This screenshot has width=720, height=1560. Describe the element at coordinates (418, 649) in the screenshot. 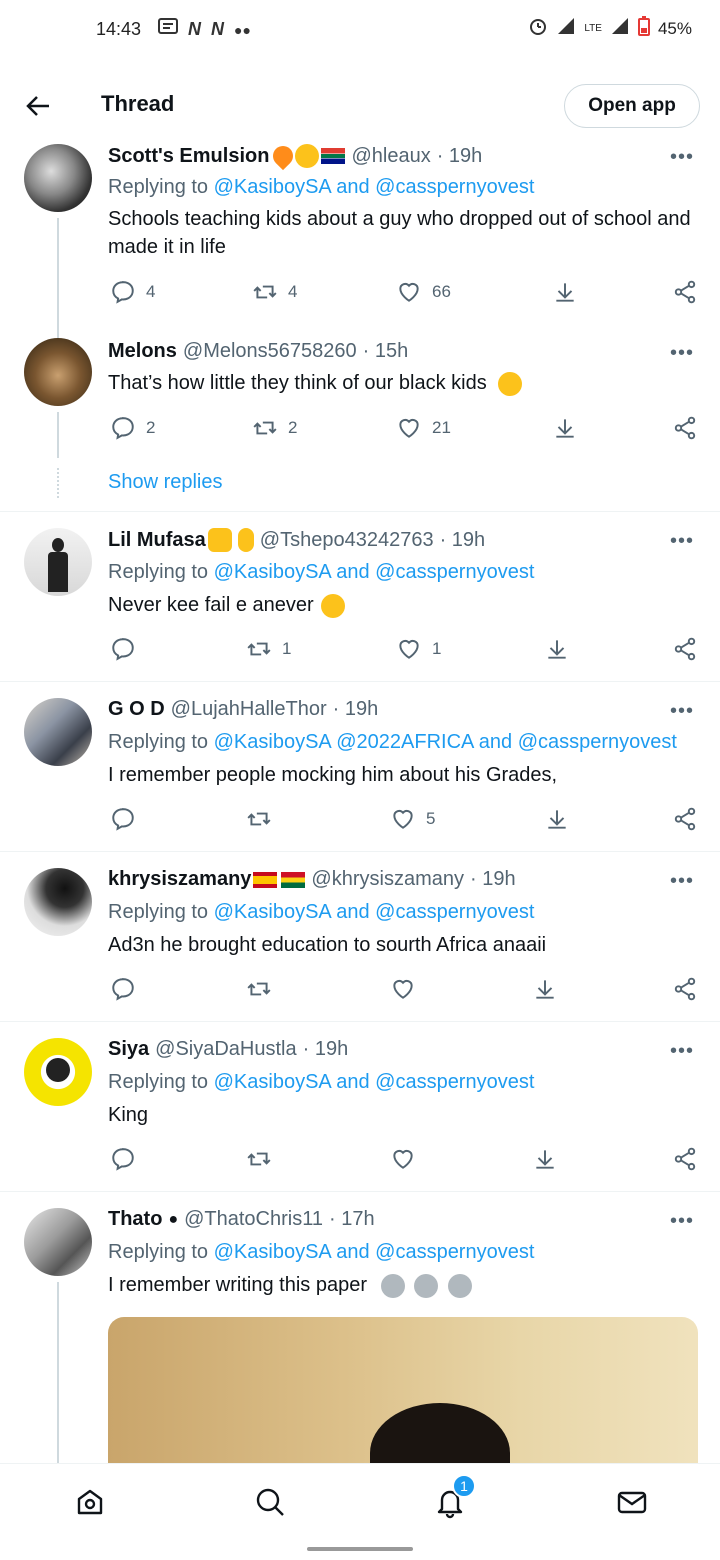

I see `like-button: 1` at that location.